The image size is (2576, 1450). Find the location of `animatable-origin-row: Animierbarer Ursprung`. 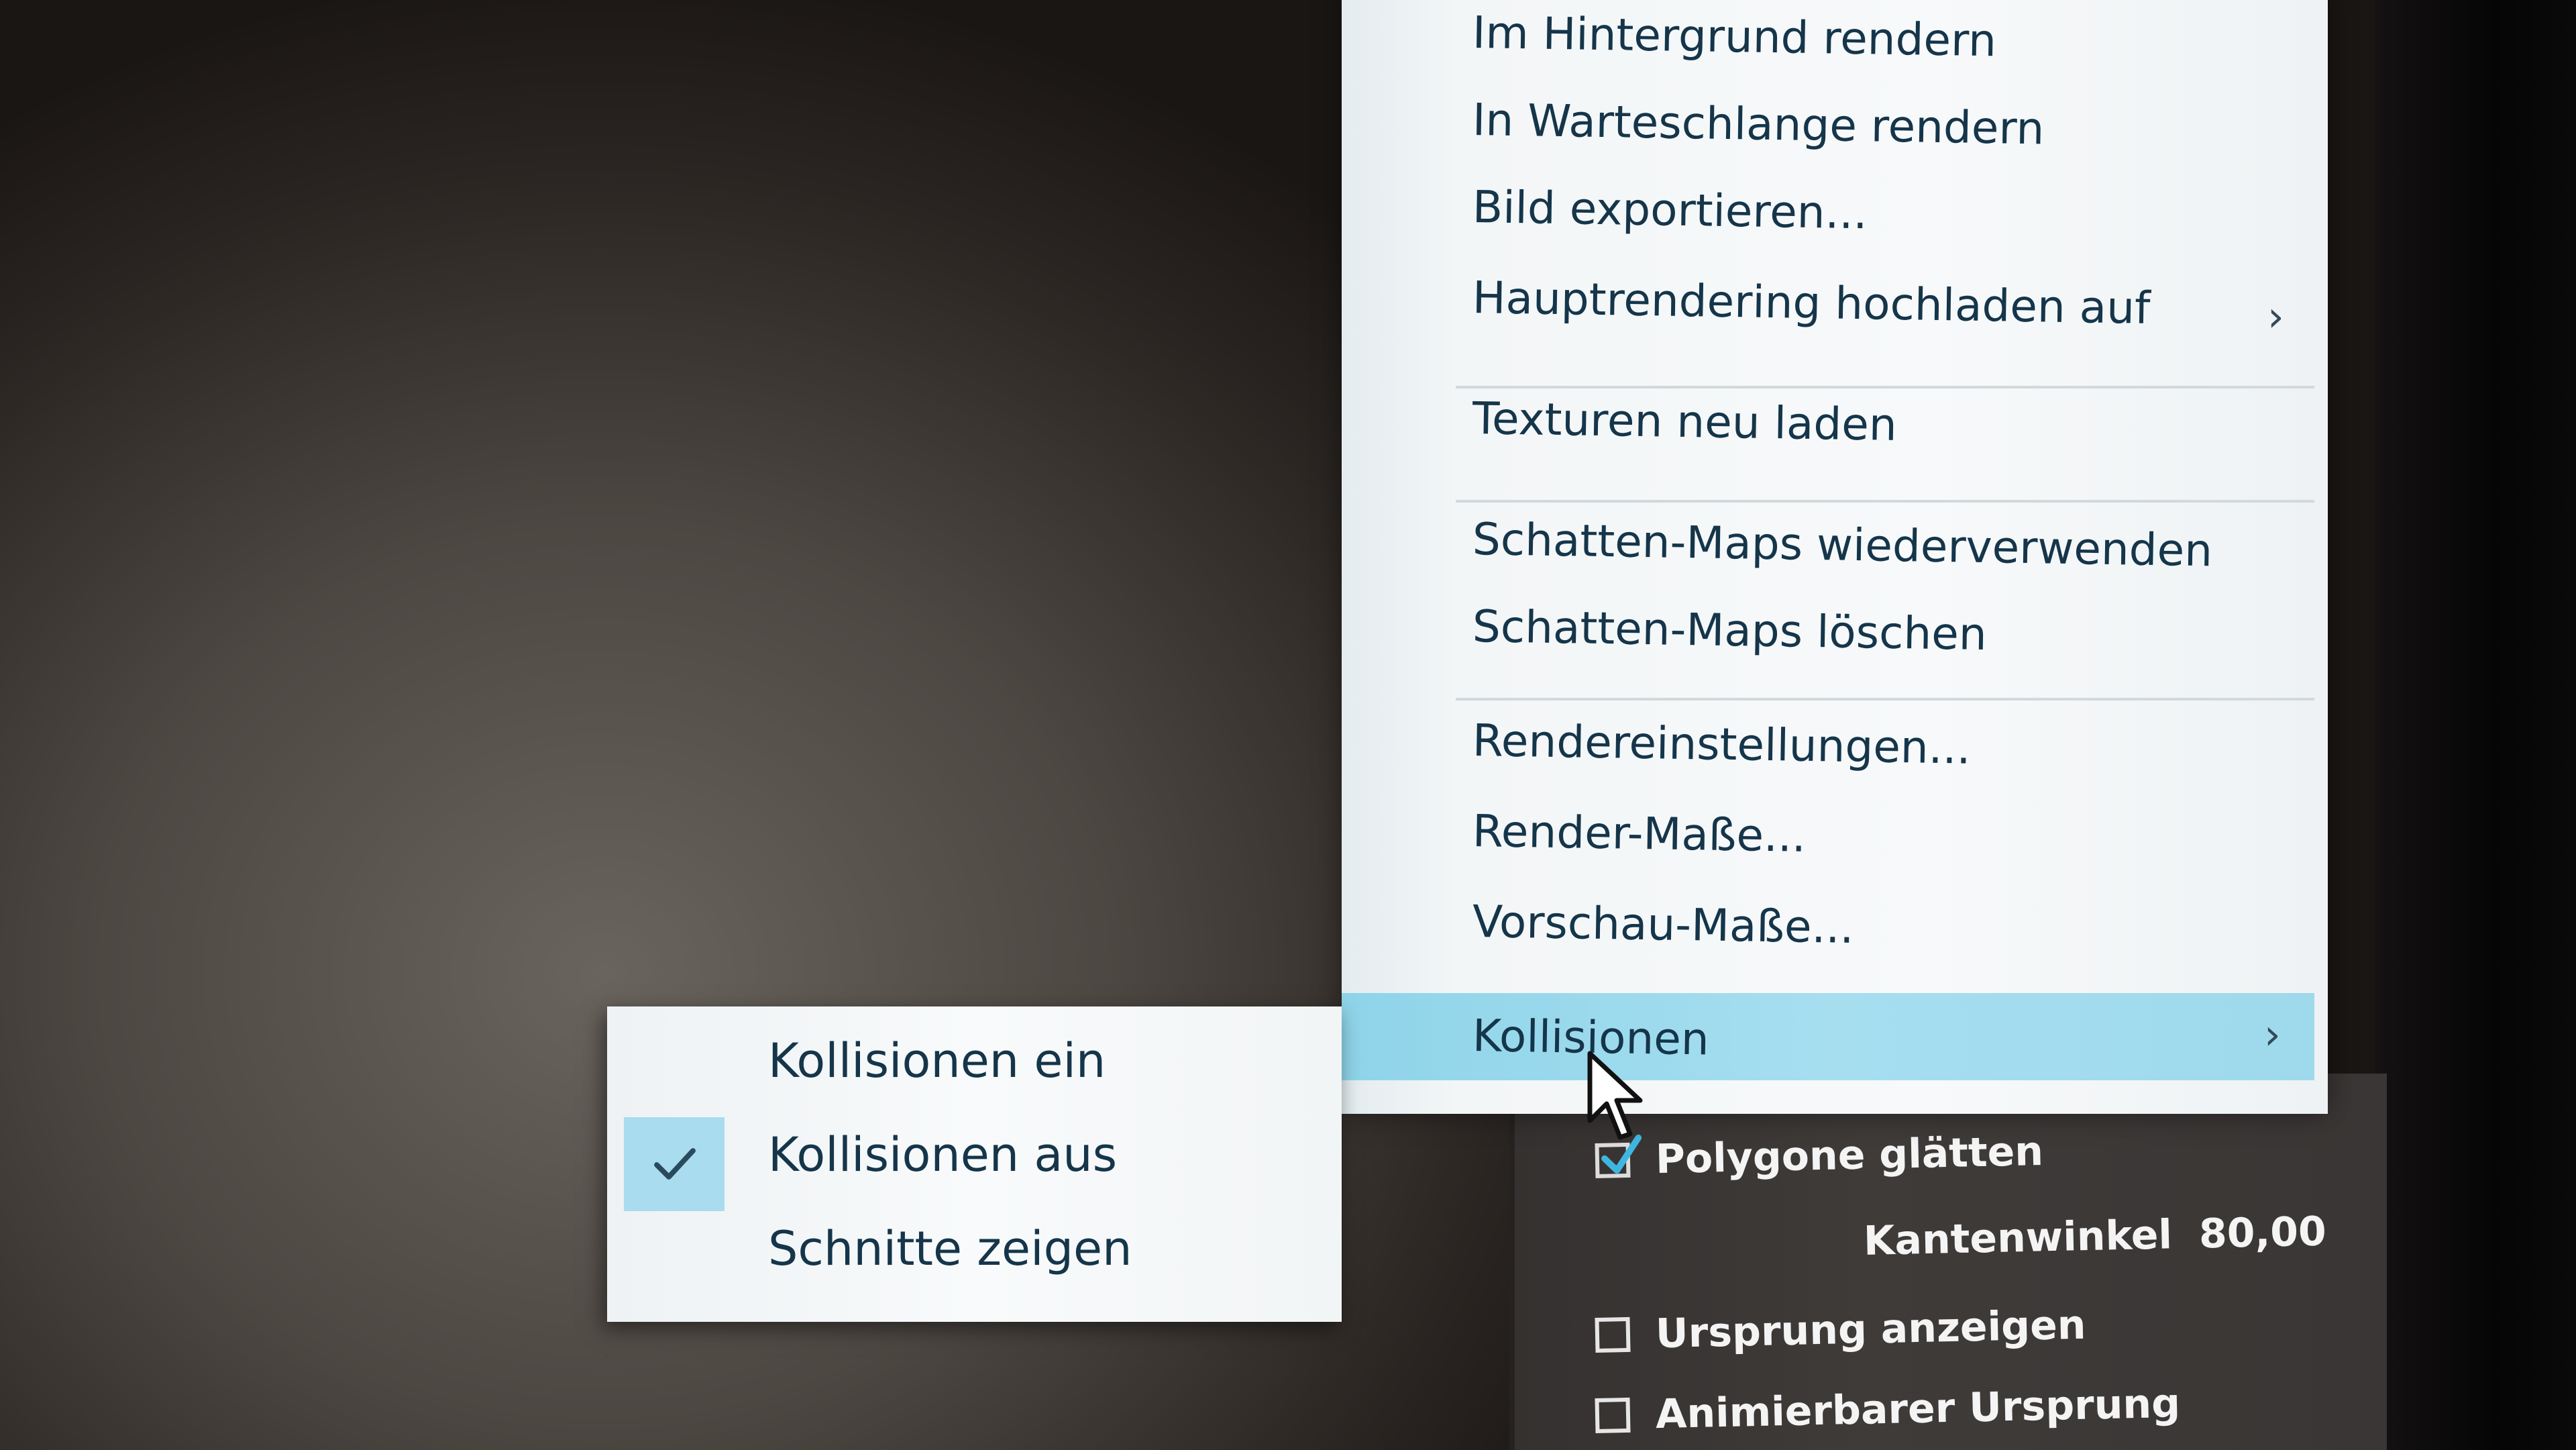

animatable-origin-row: Animierbarer Ursprung is located at coordinates (1888, 1410).